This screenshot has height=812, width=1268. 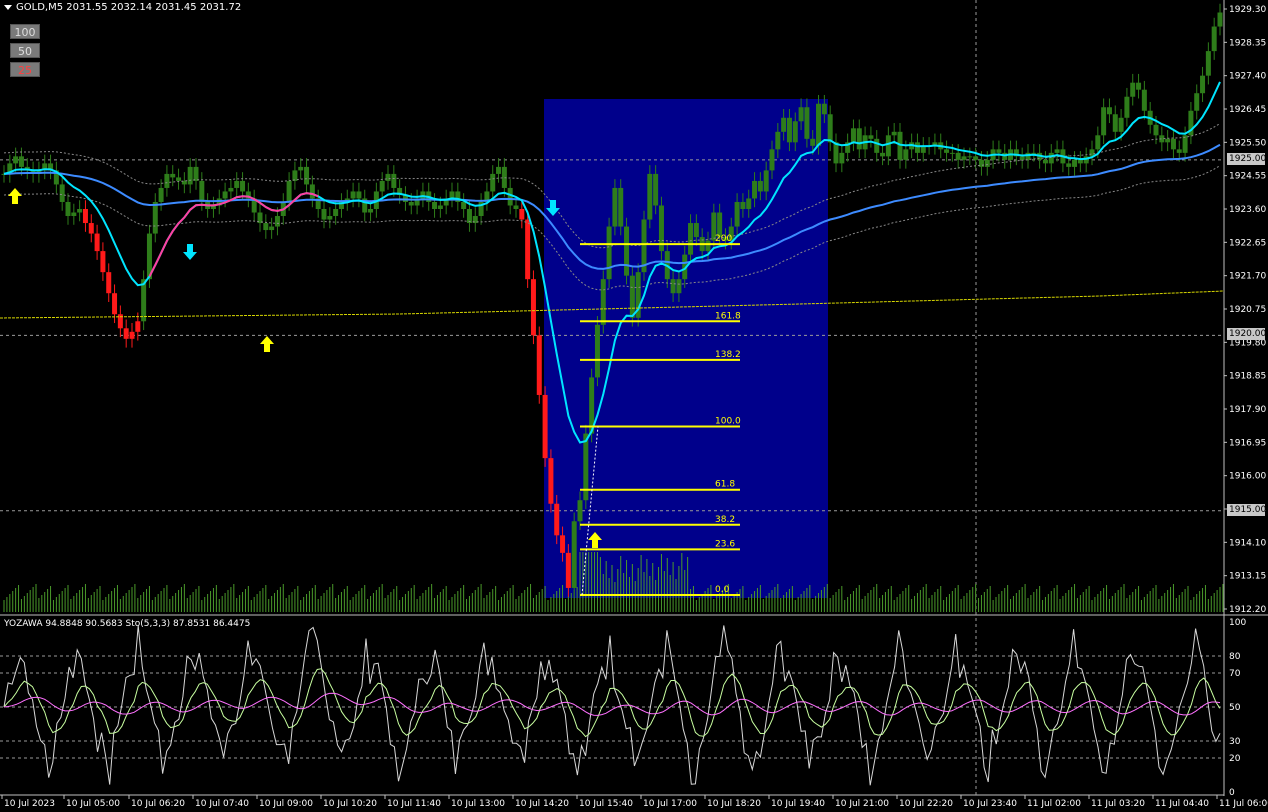 I want to click on time-tick-label: 10 Jul 10:20, so click(x=350, y=804).